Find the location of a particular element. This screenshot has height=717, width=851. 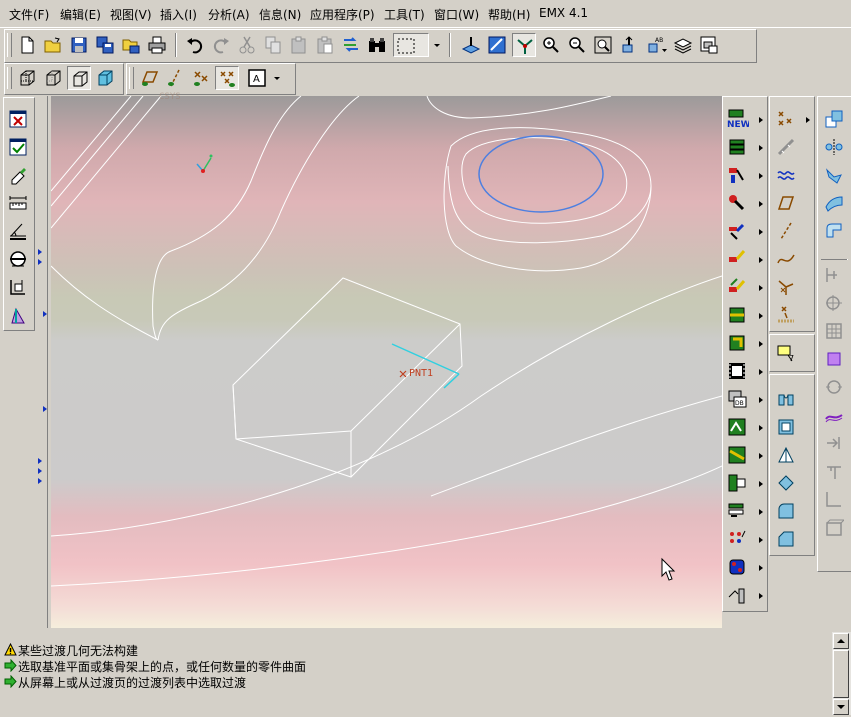

chamfer-surface-button is located at coordinates (786, 539).